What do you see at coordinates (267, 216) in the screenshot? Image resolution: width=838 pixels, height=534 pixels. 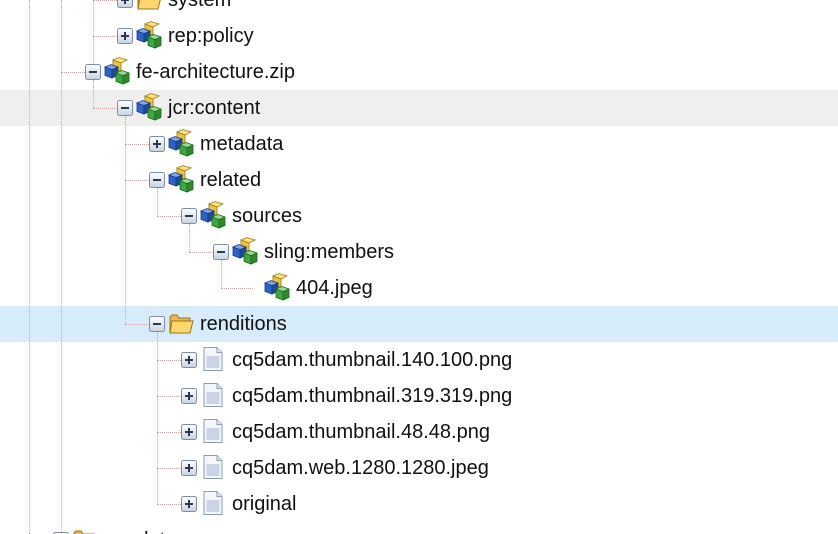 I see `tree-node-label: sources` at bounding box center [267, 216].